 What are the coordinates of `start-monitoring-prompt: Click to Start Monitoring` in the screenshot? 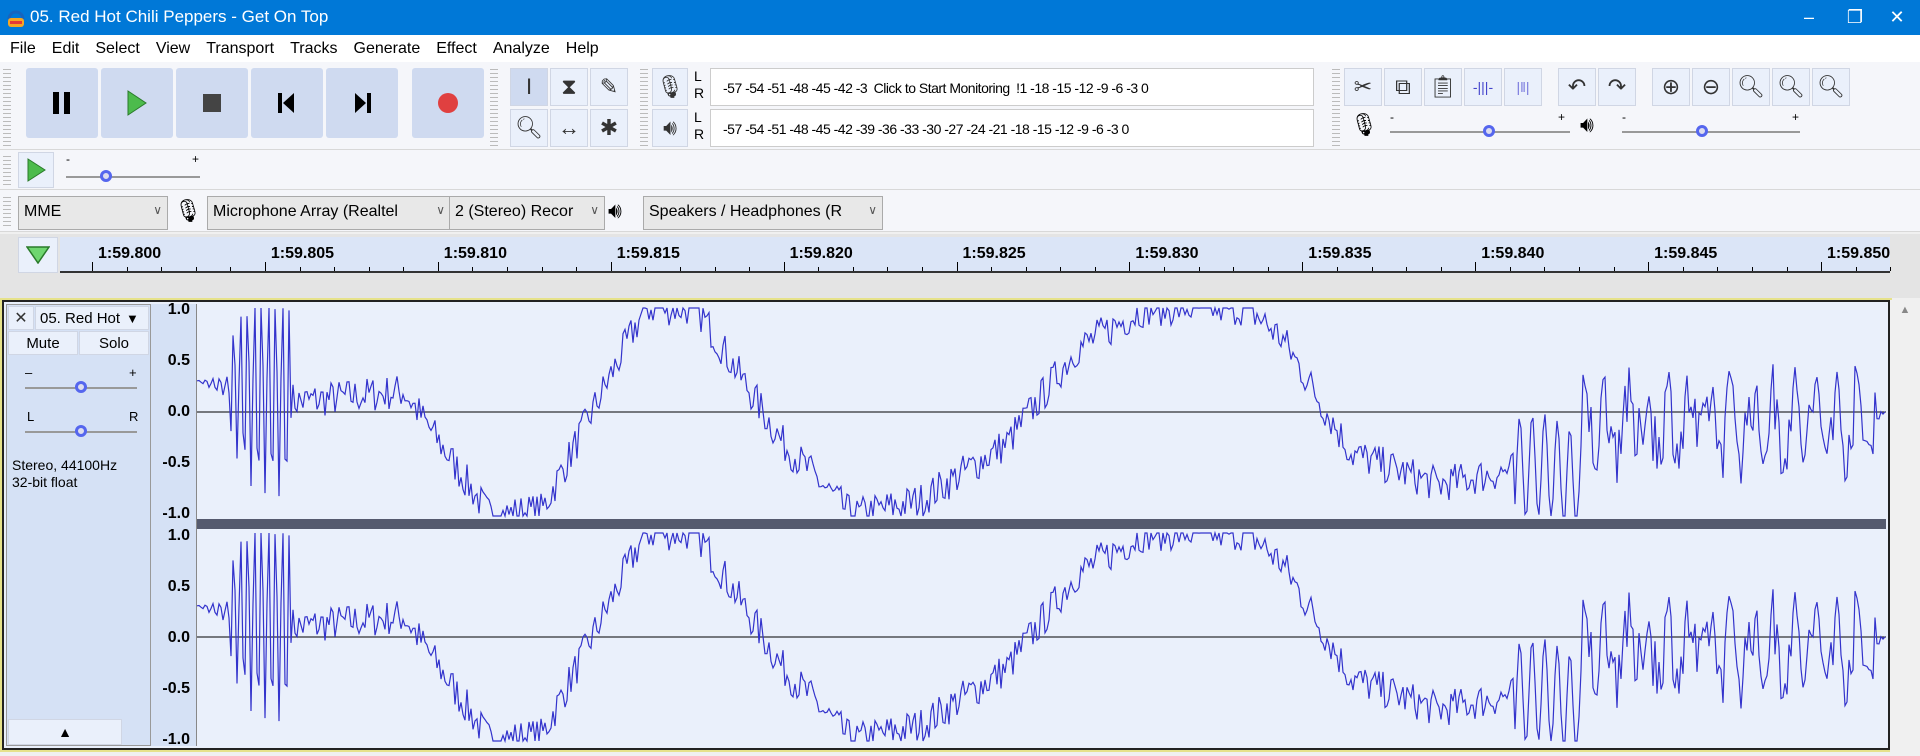 It's located at (941, 88).